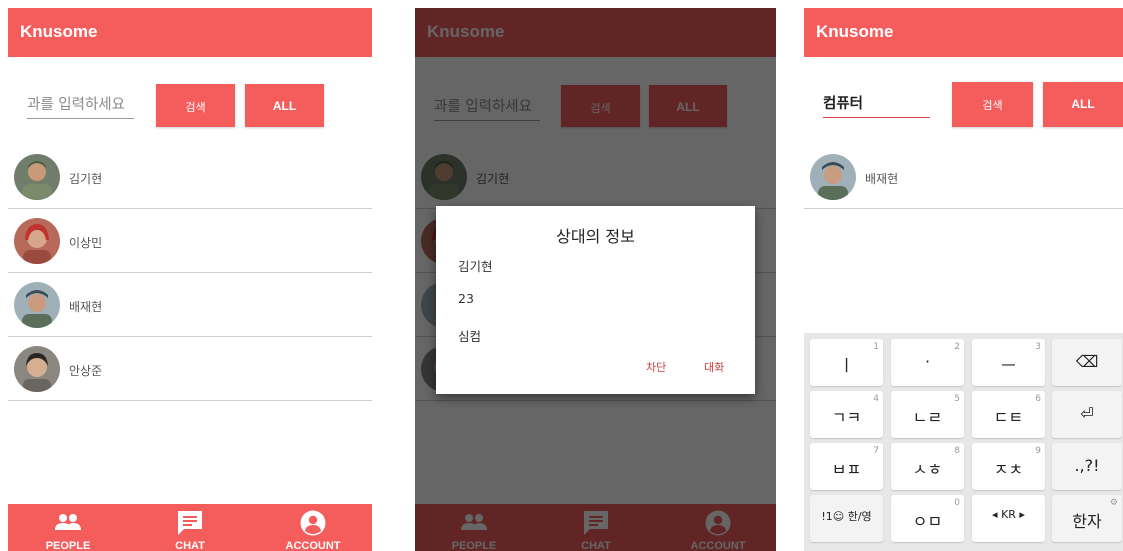 This screenshot has width=1123, height=551. What do you see at coordinates (1008, 362) in the screenshot?
I see `key-eu: ㅡ3` at bounding box center [1008, 362].